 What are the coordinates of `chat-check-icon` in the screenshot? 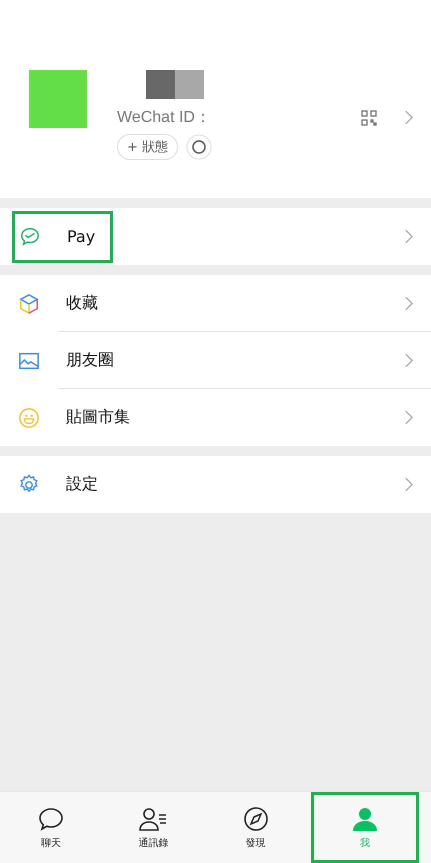 It's located at (30, 237).